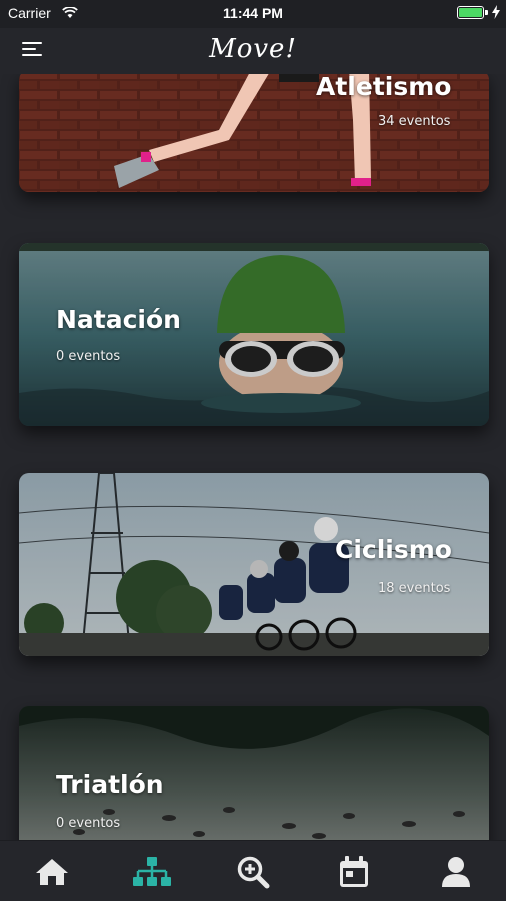 The width and height of the screenshot is (506, 901). I want to click on tab-bar, so click(253, 870).